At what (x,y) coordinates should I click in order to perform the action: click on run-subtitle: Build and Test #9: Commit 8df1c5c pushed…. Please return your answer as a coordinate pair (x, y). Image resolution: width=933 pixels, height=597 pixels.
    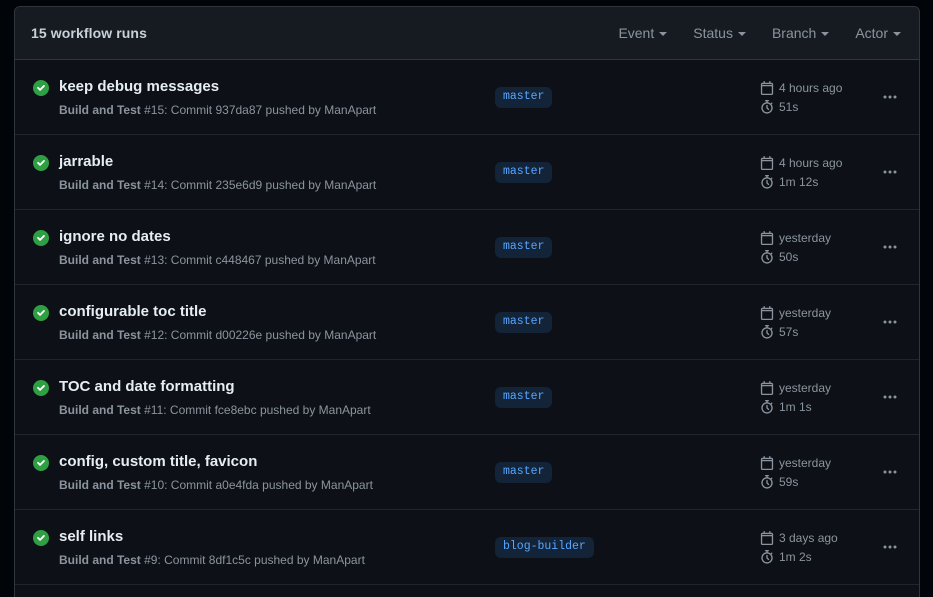
    Looking at the image, I should click on (212, 560).